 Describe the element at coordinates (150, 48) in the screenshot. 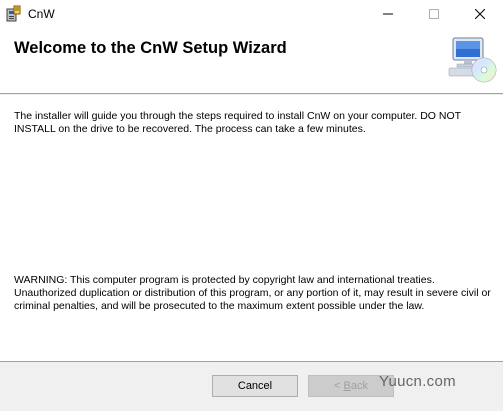

I see `wizard-title: Welcome to the CnW Setup Wizard` at that location.